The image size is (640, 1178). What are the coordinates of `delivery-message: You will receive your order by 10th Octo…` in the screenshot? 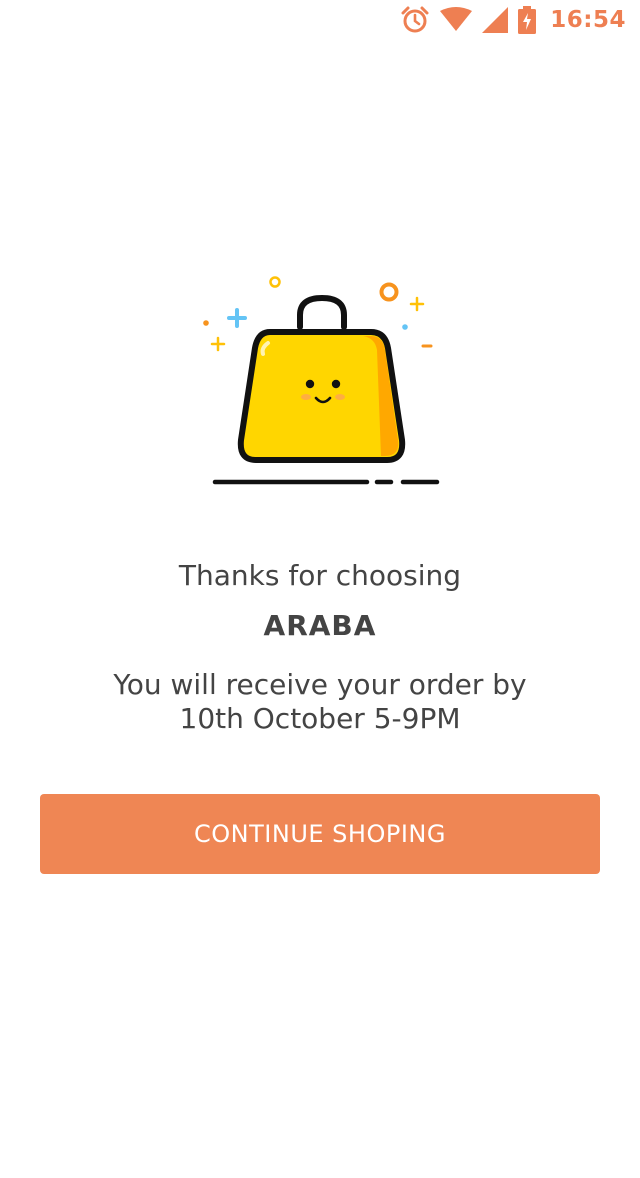 It's located at (320, 702).